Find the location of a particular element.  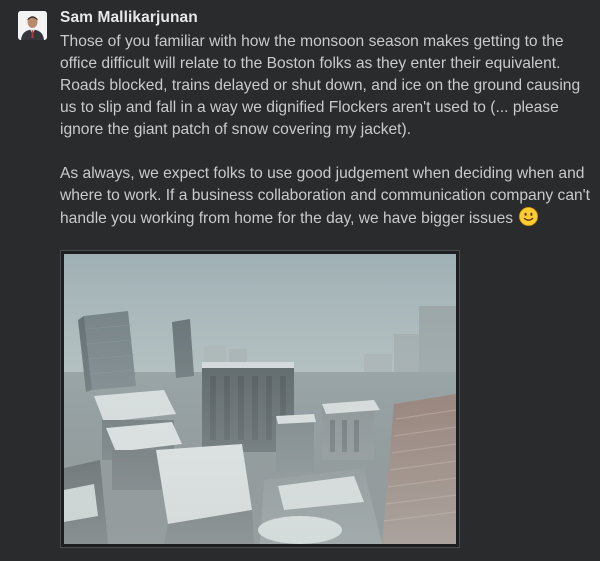

user-avatar-icon is located at coordinates (32, 25).